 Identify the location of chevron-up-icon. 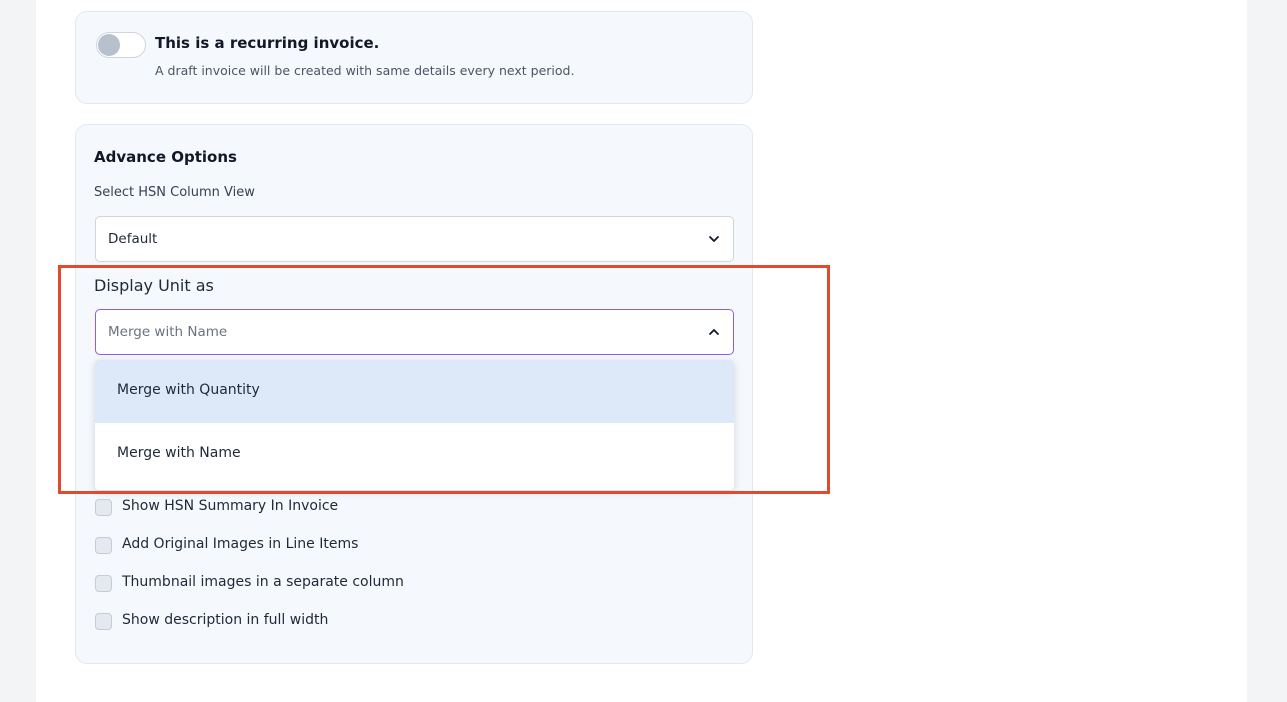
(714, 332).